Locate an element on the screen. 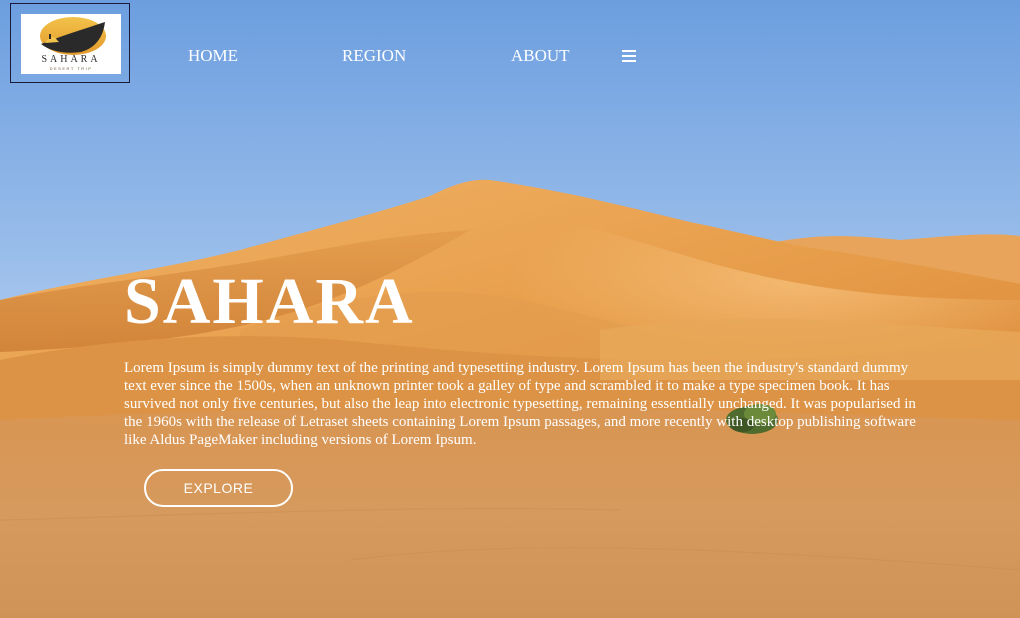 This screenshot has height=618, width=1020. logo: SAHARA DESERT TRIP is located at coordinates (71, 44).